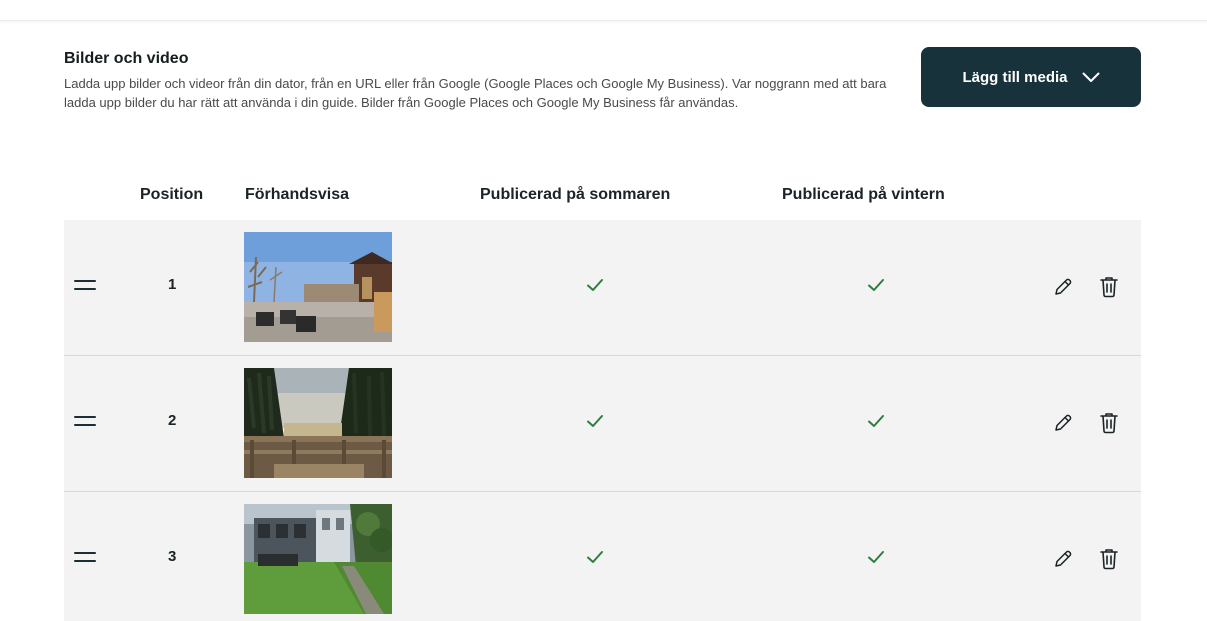 The width and height of the screenshot is (1207, 621). I want to click on column-header-preview: Förhandsvisa, so click(297, 194).